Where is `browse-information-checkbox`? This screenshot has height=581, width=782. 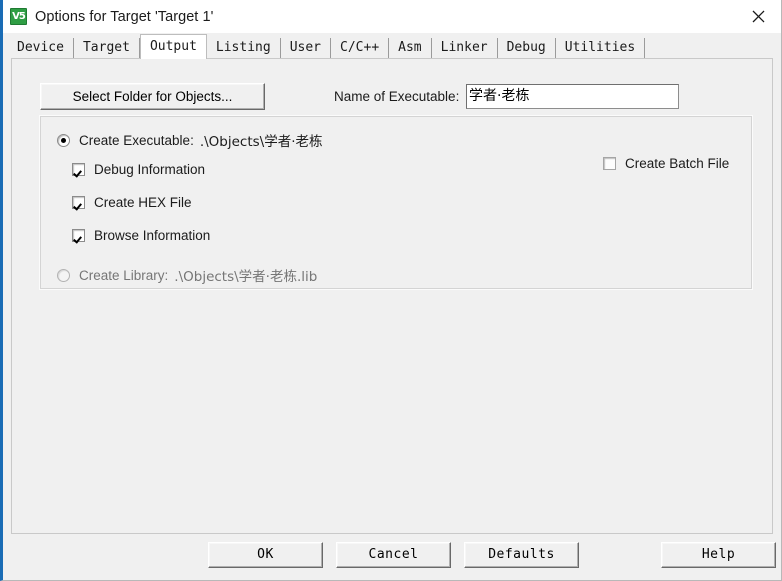
browse-information-checkbox is located at coordinates (78, 235).